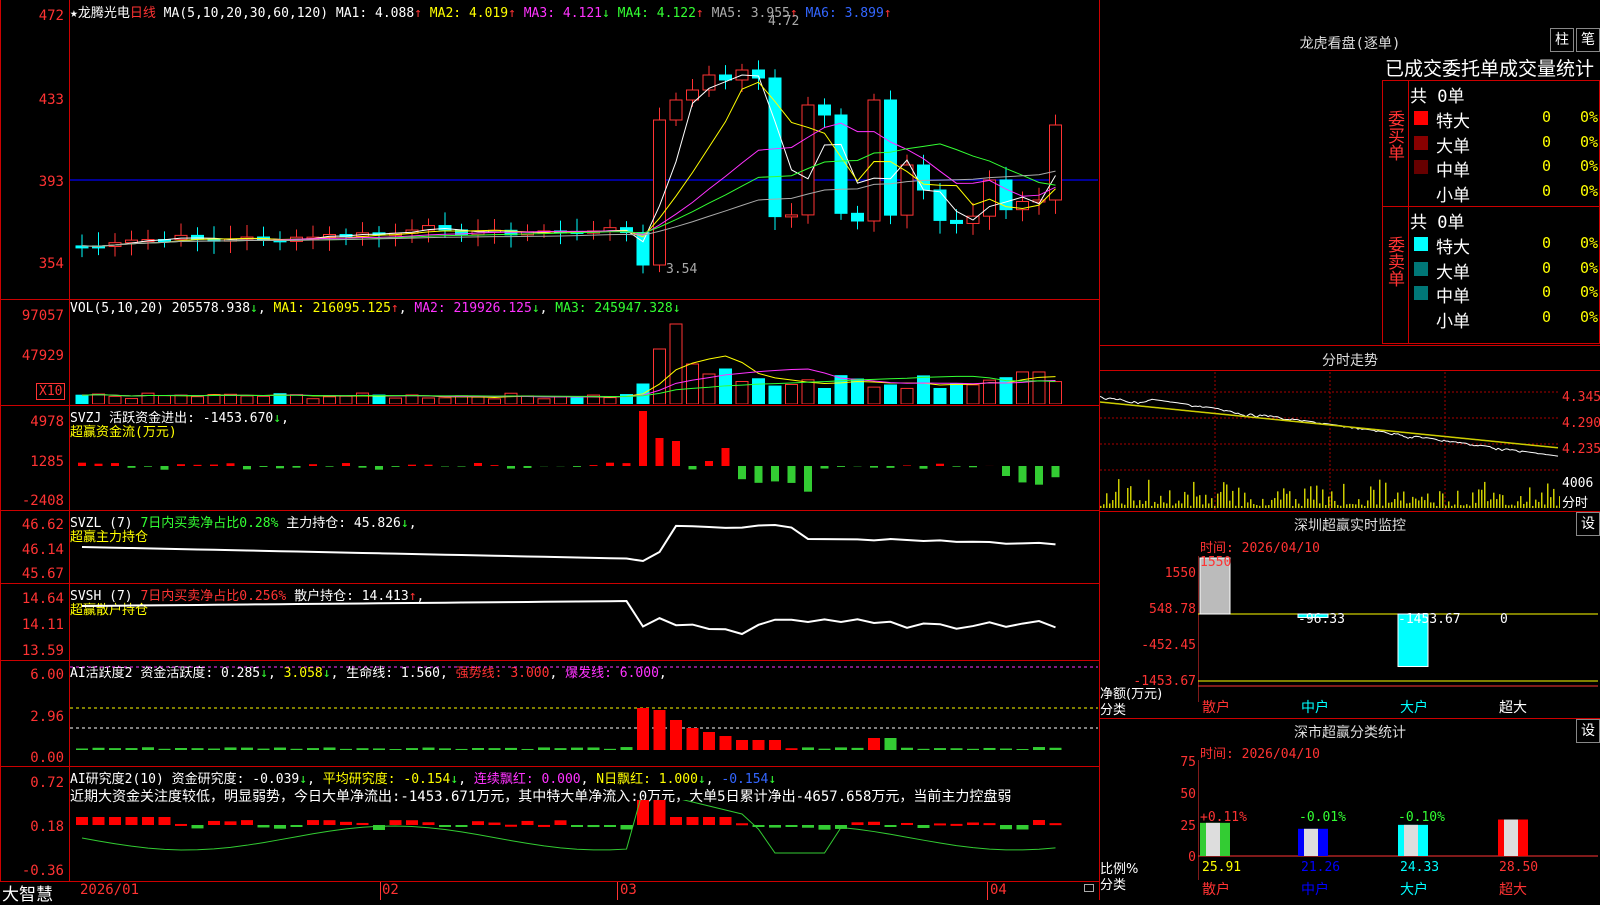 The width and height of the screenshot is (1600, 905). Describe the element at coordinates (1350, 360) in the screenshot. I see `fenshi-title: 分时走势` at that location.